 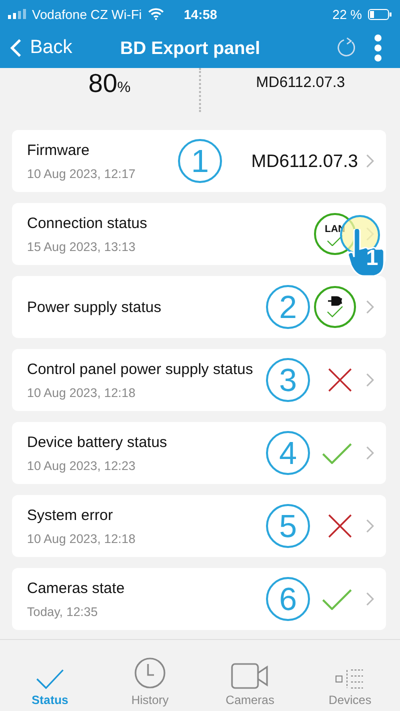 I want to click on row-title: System error, so click(x=70, y=515).